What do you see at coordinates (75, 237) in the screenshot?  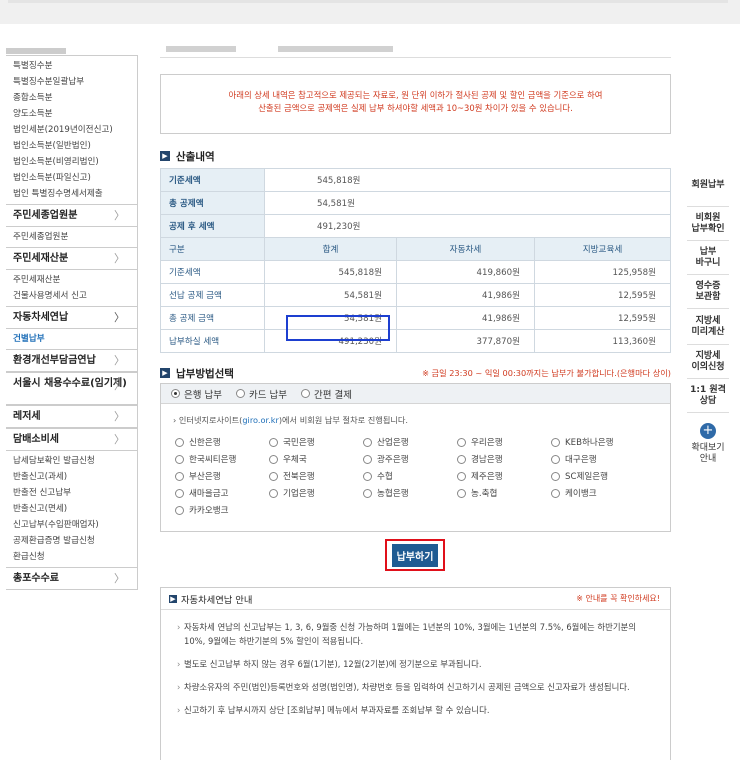 I see `sidebar-item: 주민세종업원분` at bounding box center [75, 237].